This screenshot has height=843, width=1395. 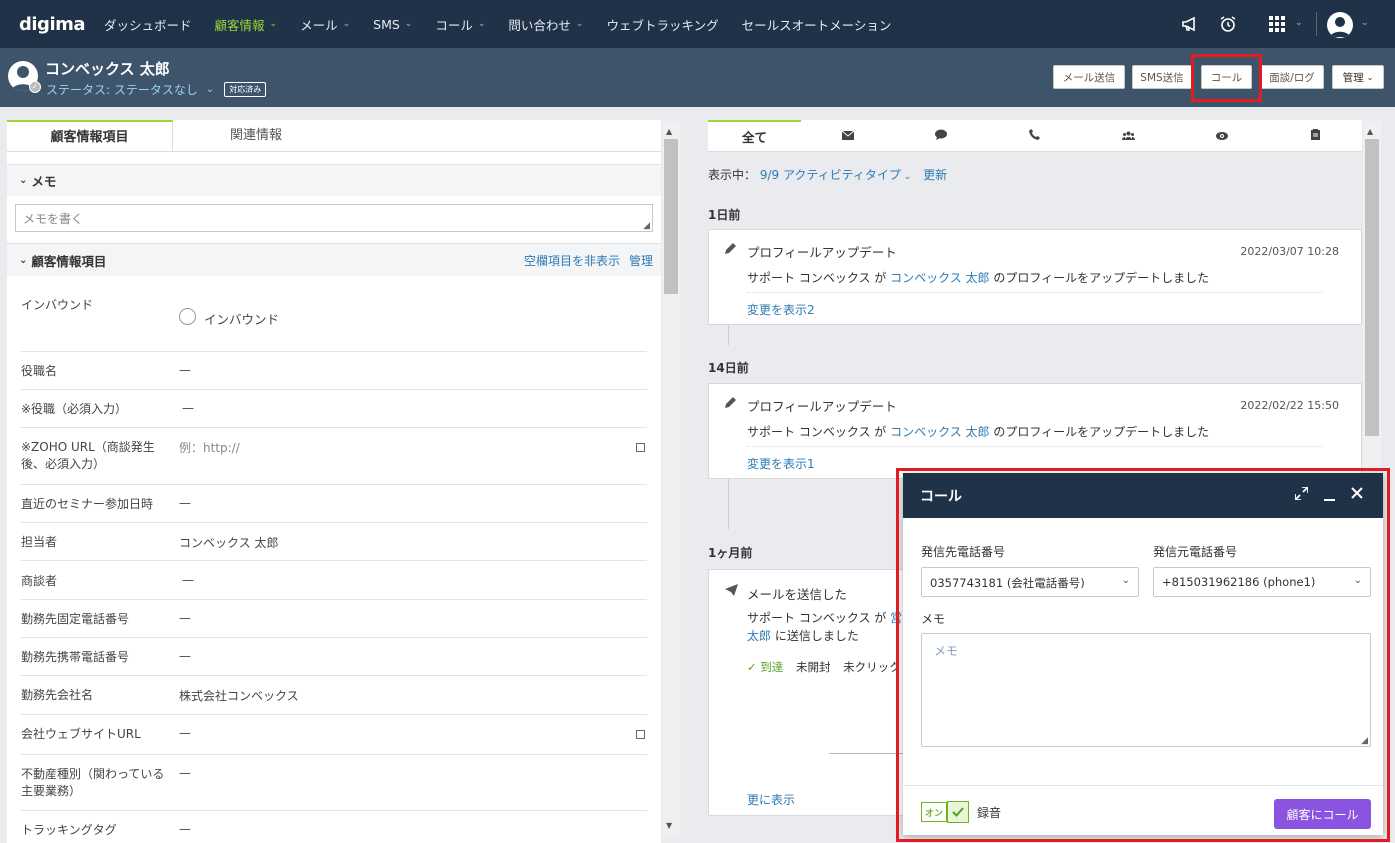 I want to click on activity-type-filter: 9/9 アクティビティタイプ, so click(x=830, y=175).